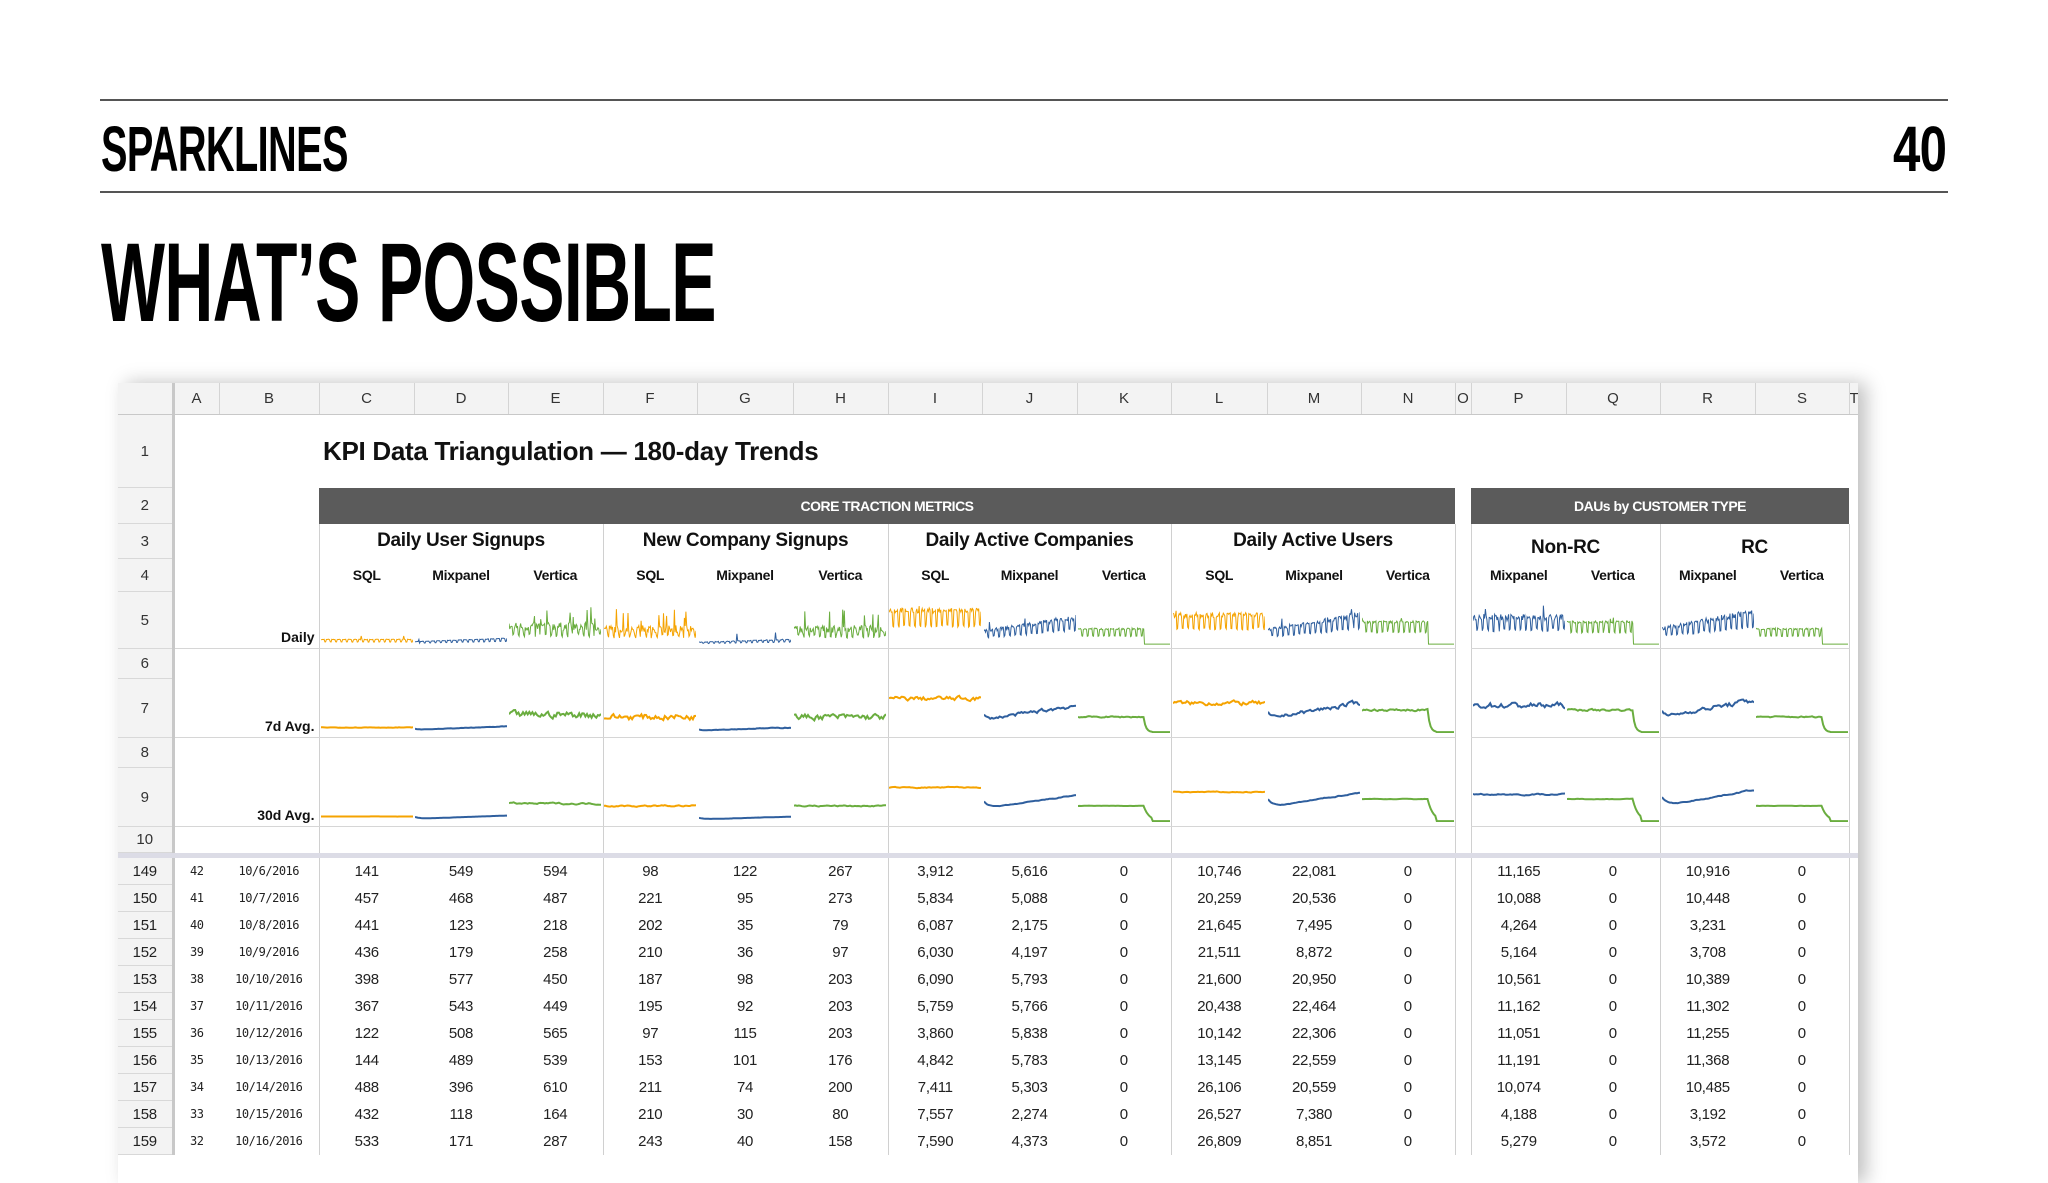 The image size is (2048, 1183). Describe the element at coordinates (269, 1060) in the screenshot. I see `cell-date: 10/13/2016` at that location.